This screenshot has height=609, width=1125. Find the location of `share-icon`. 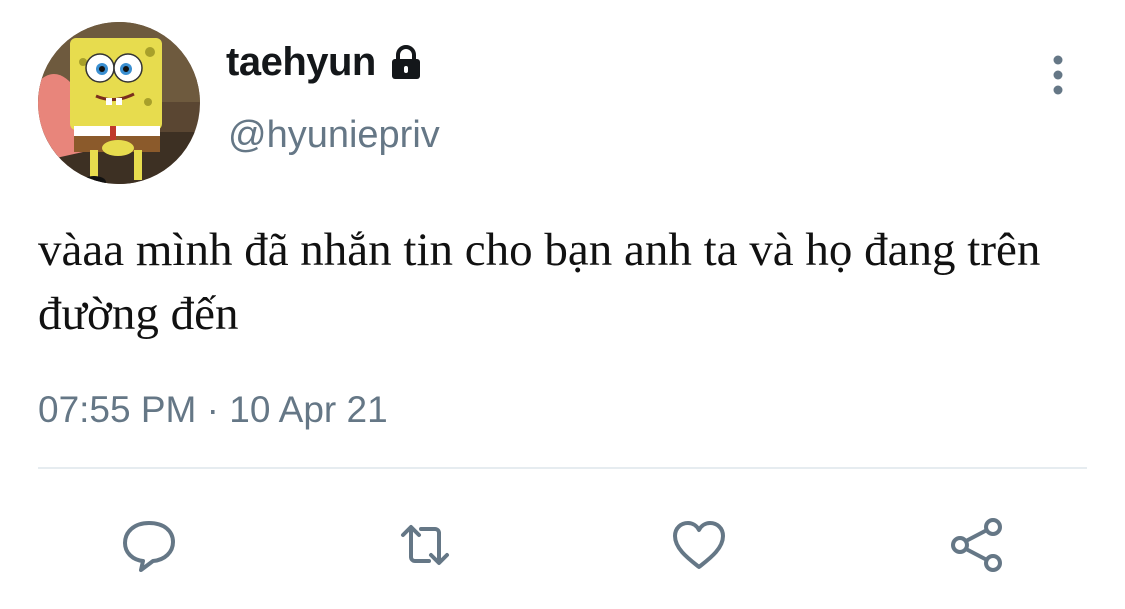

share-icon is located at coordinates (976, 545).